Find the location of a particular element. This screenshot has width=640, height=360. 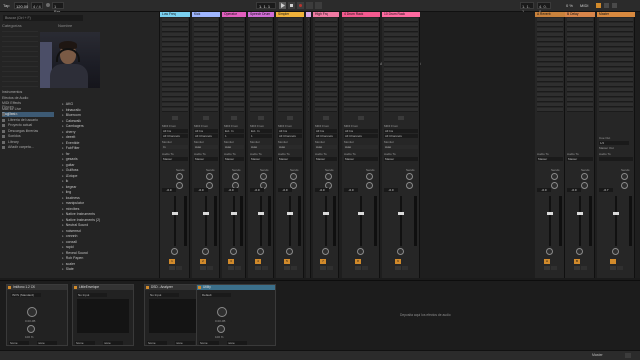

place-item: Proyecto actual is located at coordinates (28, 125).